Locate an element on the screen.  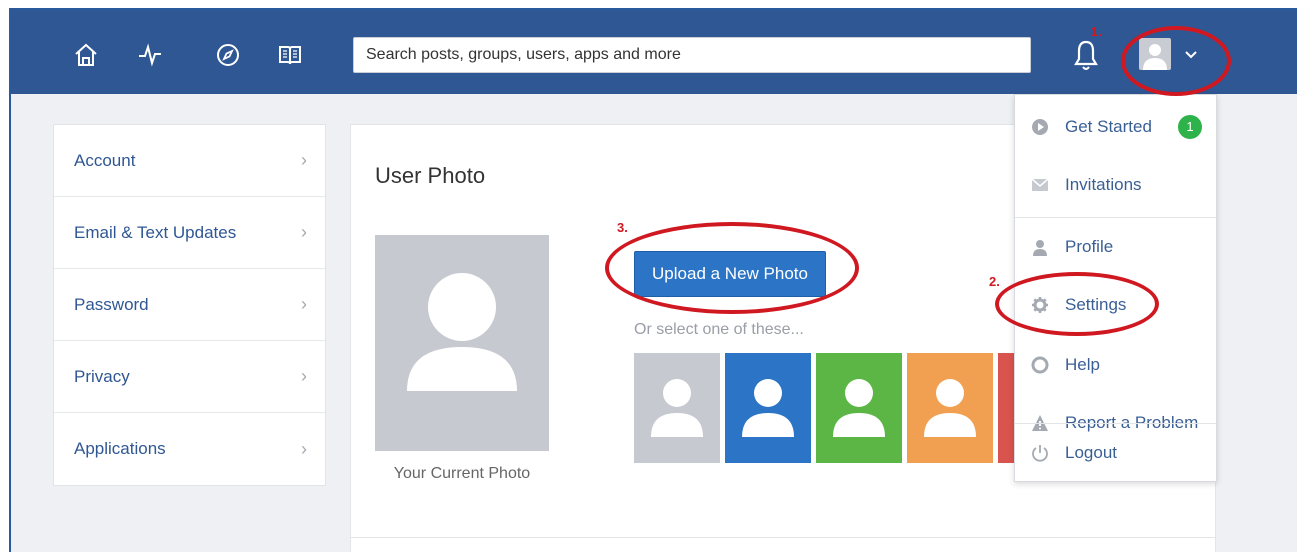
envelope-icon is located at coordinates (1040, 185).